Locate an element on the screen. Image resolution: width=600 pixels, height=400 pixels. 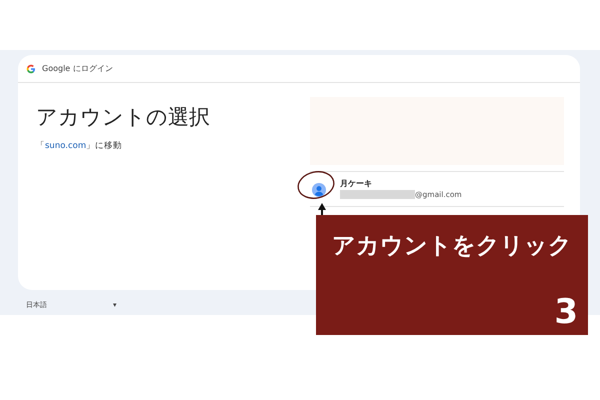
page-heading: アカウントの選択 is located at coordinates (123, 117).